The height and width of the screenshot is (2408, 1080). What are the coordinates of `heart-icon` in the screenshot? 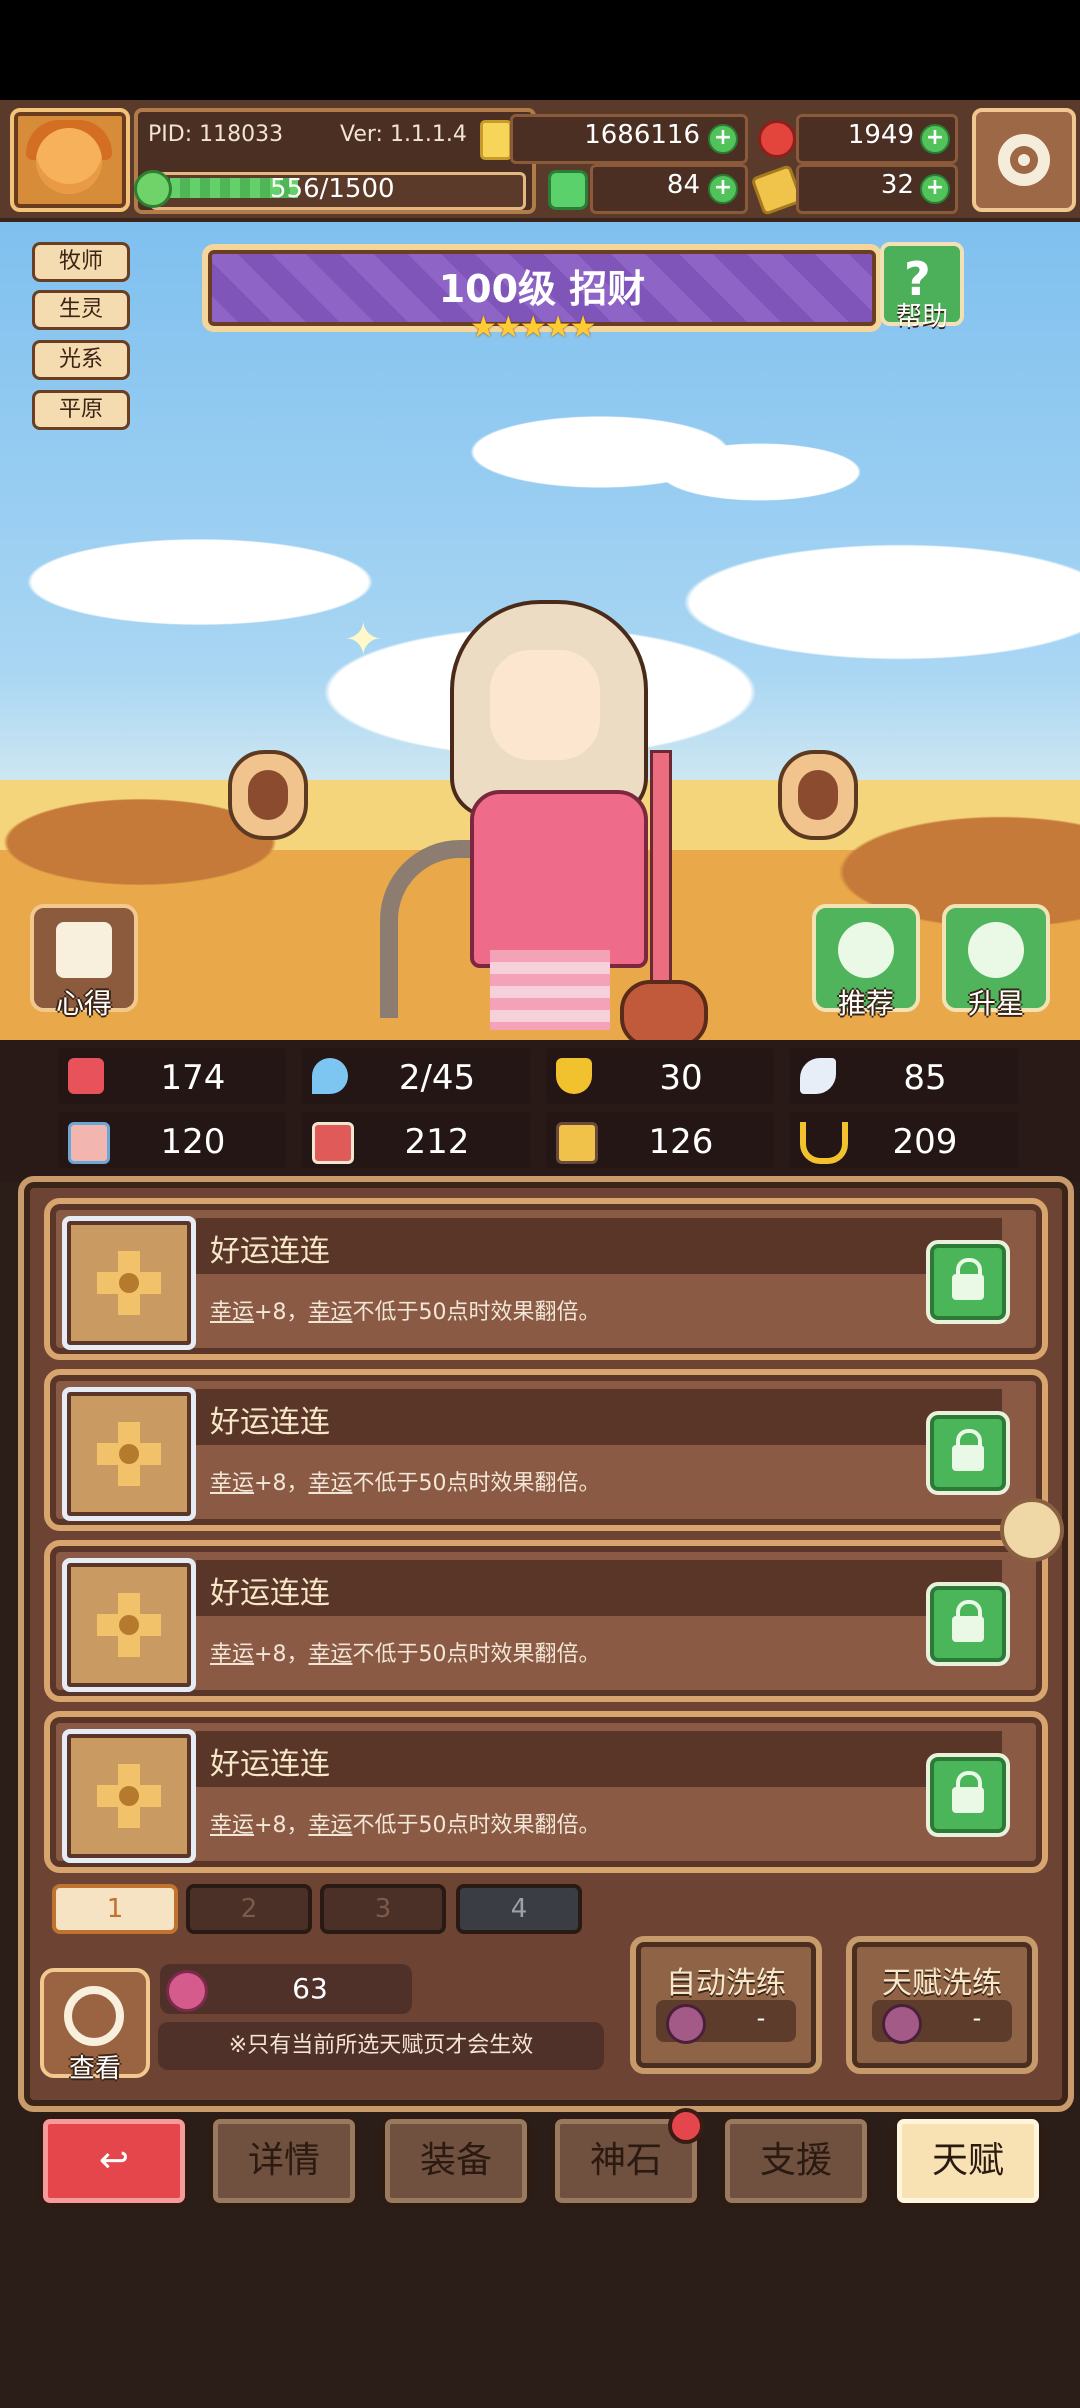 It's located at (86, 1076).